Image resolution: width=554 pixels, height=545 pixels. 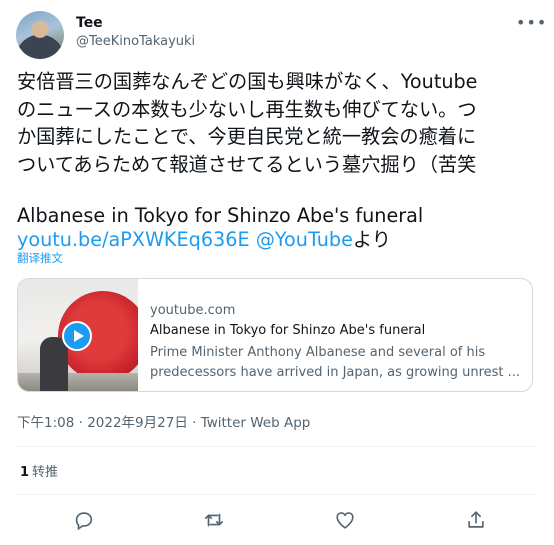 I want to click on retweet-stats: 1 转推, so click(x=39, y=473).